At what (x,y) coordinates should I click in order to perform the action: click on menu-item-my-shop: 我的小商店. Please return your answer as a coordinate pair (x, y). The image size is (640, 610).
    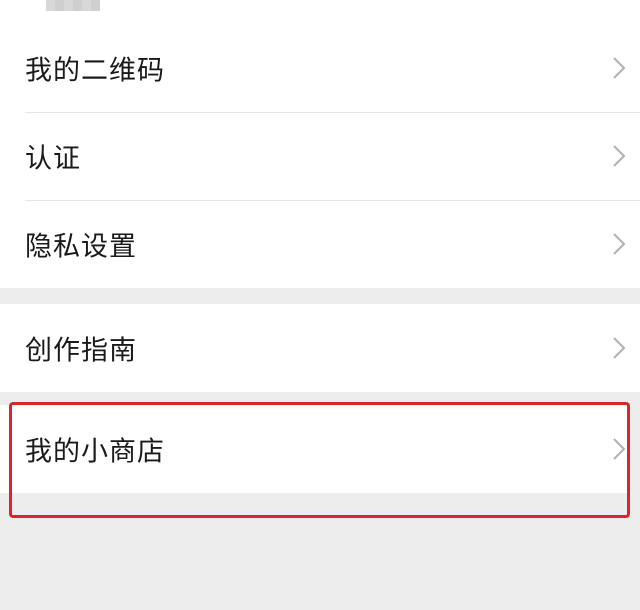
    Looking at the image, I should click on (313, 449).